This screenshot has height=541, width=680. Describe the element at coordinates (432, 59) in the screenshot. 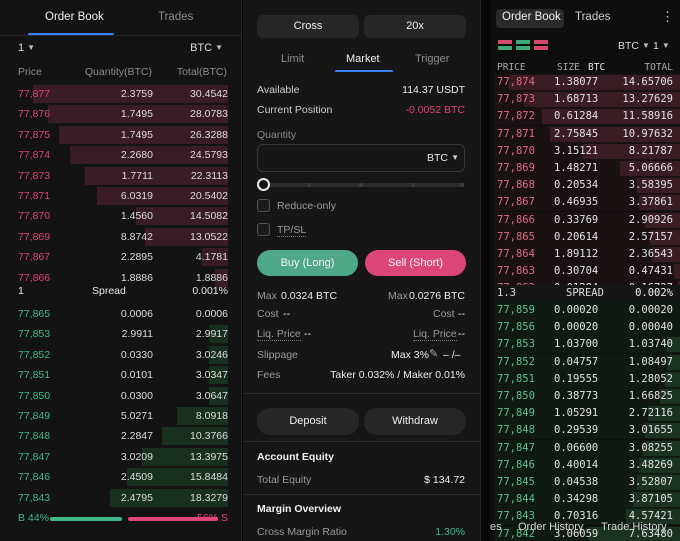

I see `tab-trigger: Trigger` at that location.